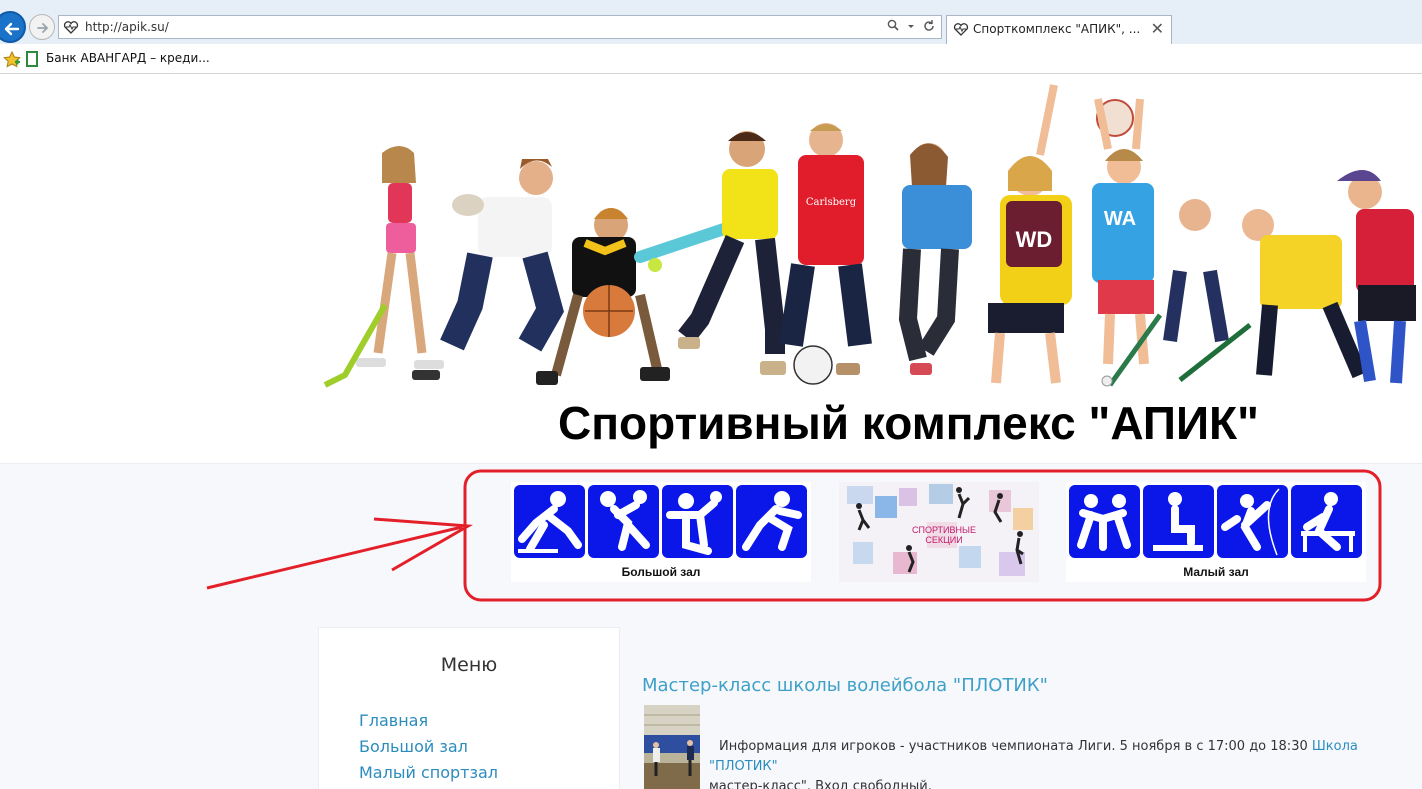 This screenshot has height=789, width=1422. What do you see at coordinates (908, 423) in the screenshot?
I see `site-title: Спортивный комплекс "АПИК"` at bounding box center [908, 423].